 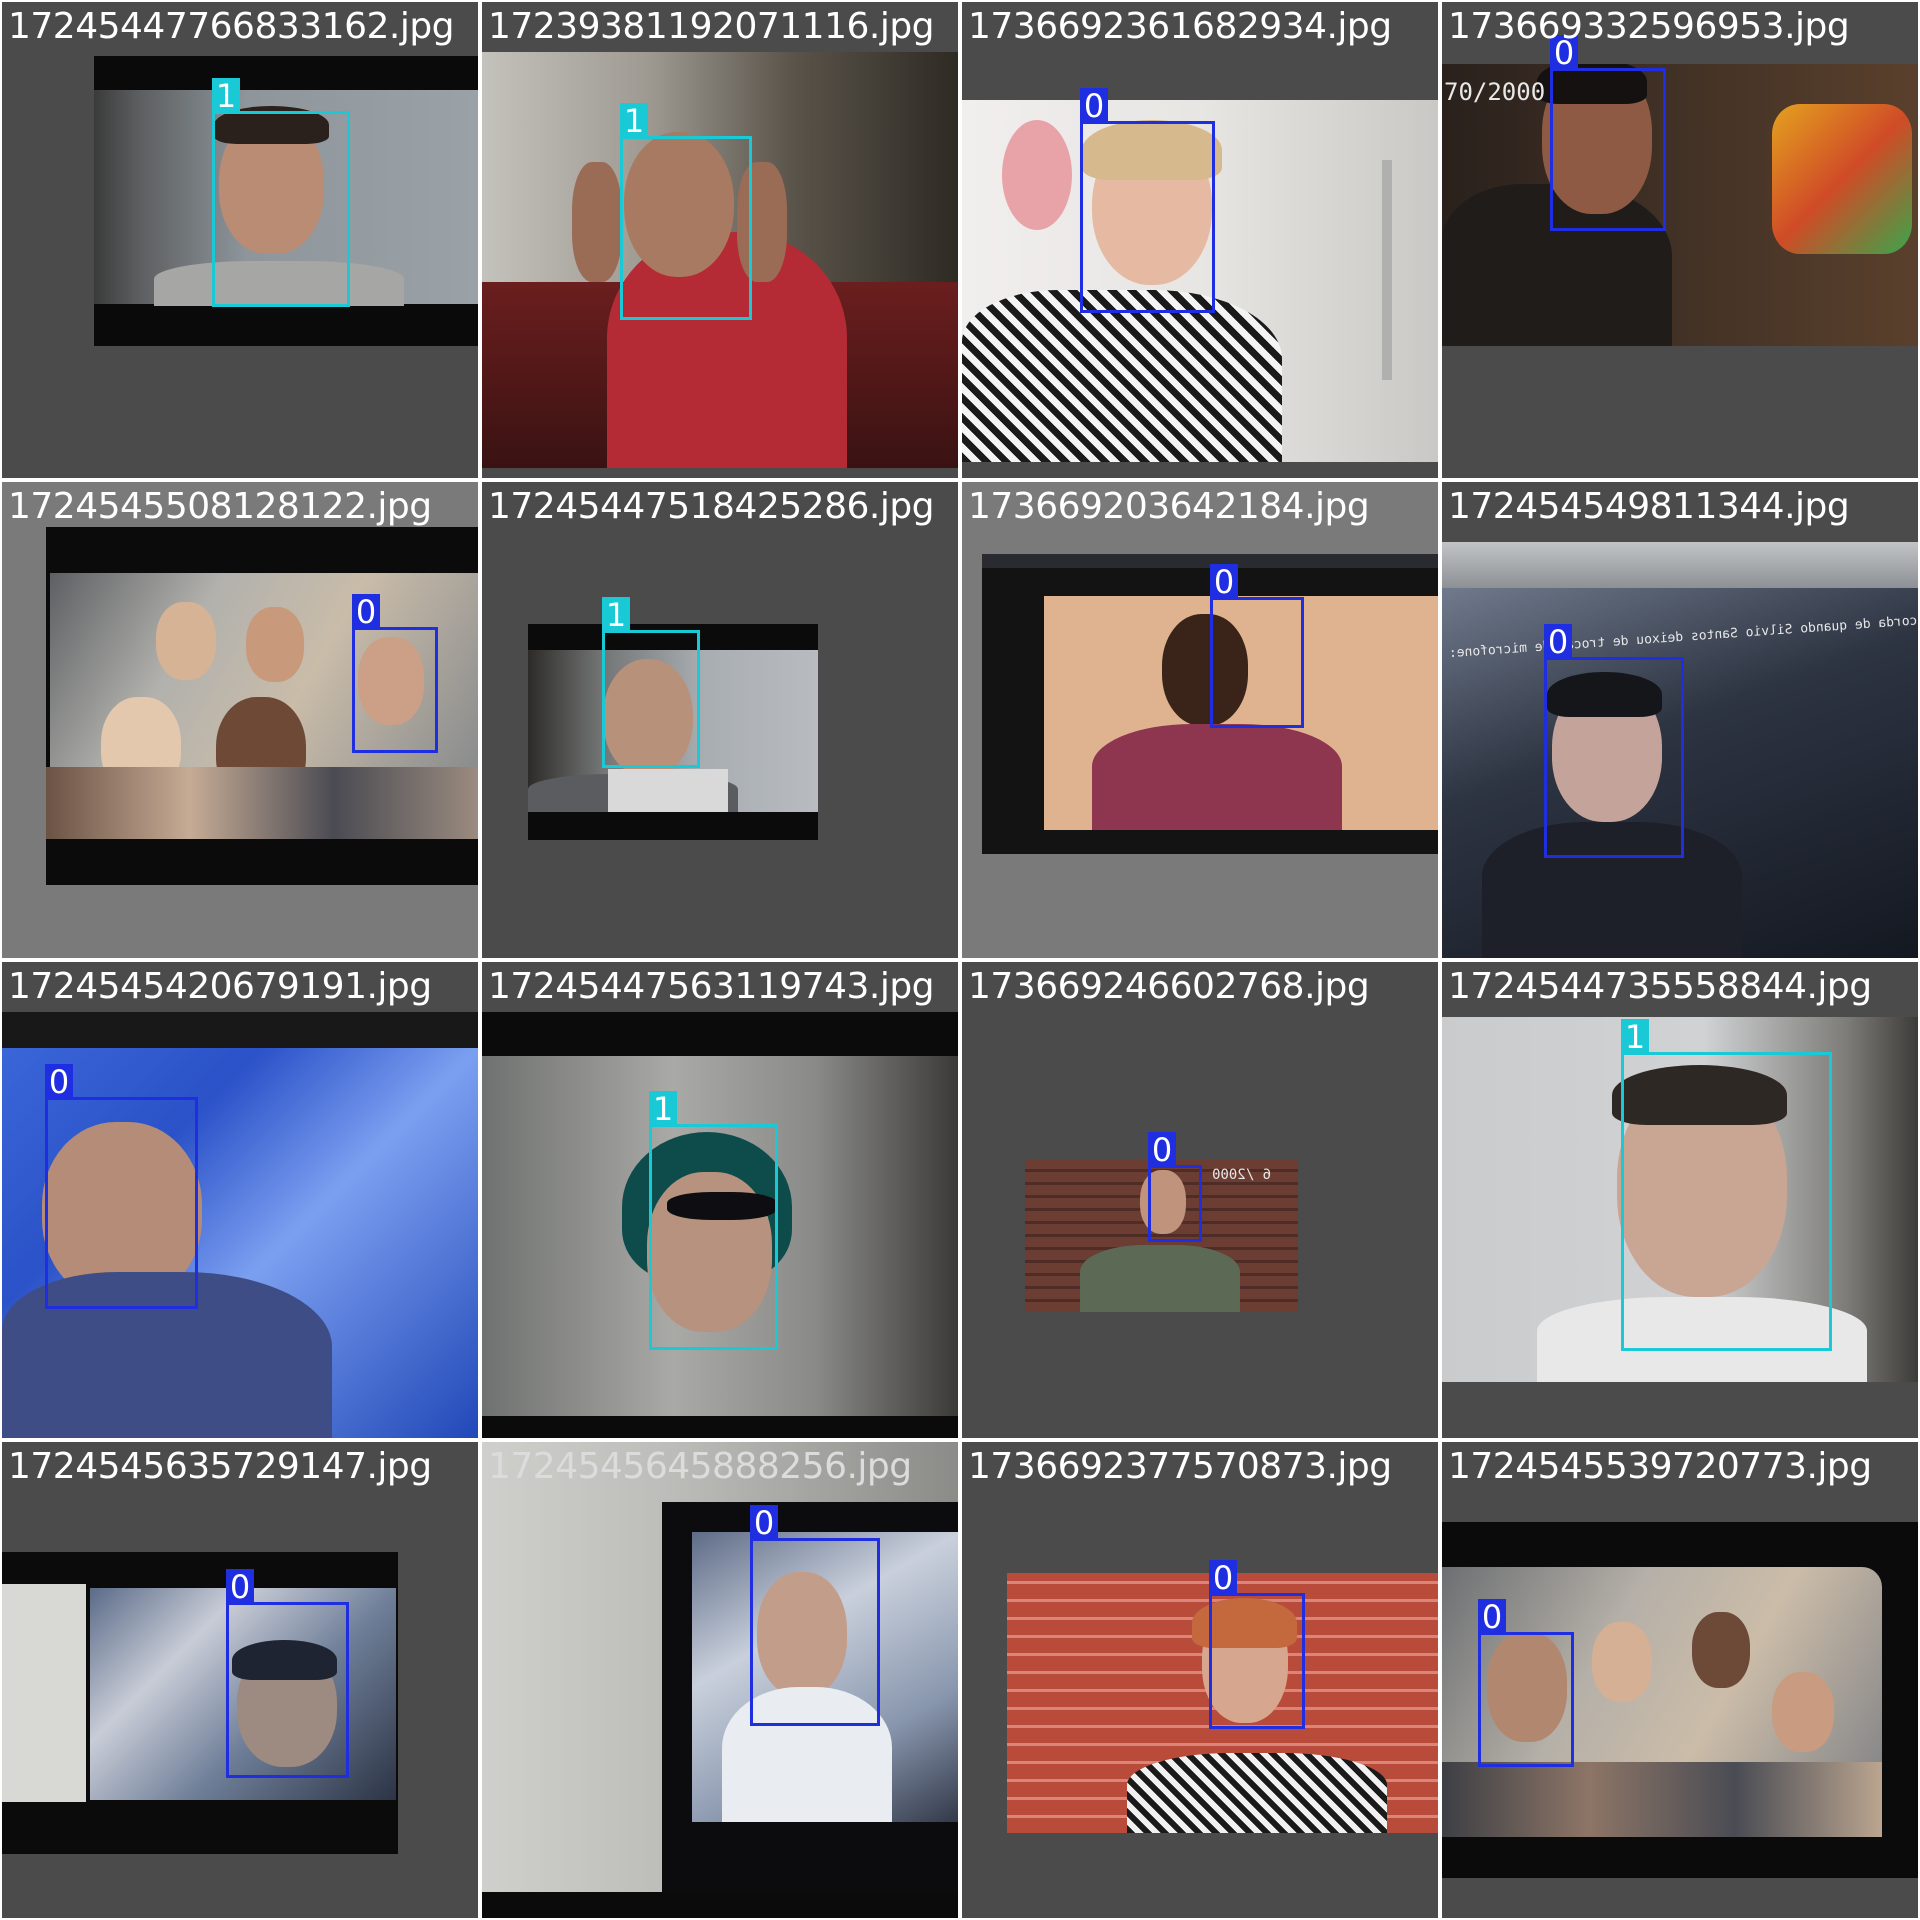 What do you see at coordinates (220, 986) in the screenshot?
I see `tile-filename: 1724545420679191.jpg` at bounding box center [220, 986].